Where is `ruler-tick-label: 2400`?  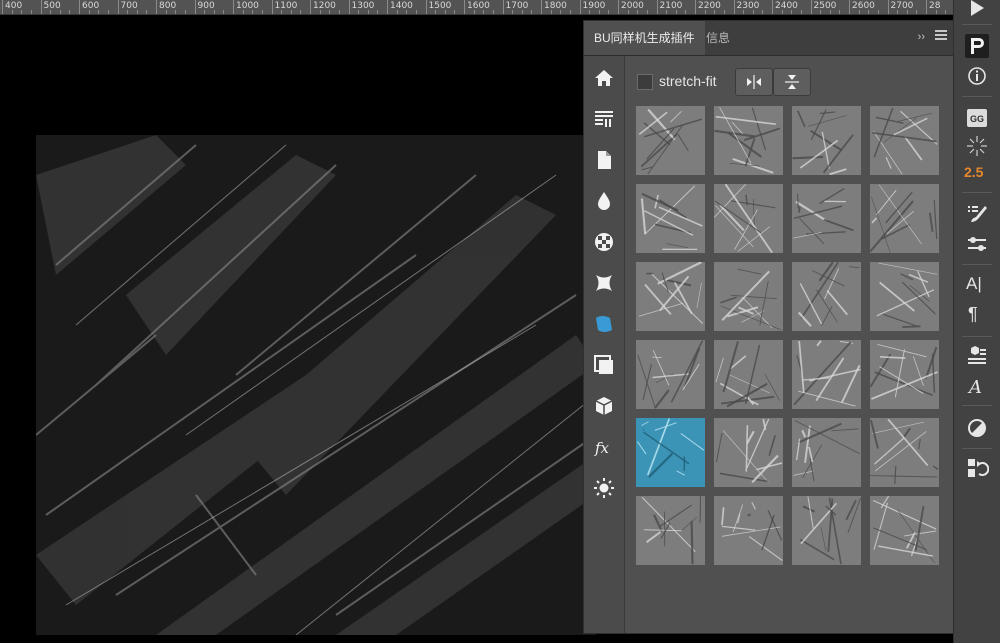 ruler-tick-label: 2400 is located at coordinates (785, 7).